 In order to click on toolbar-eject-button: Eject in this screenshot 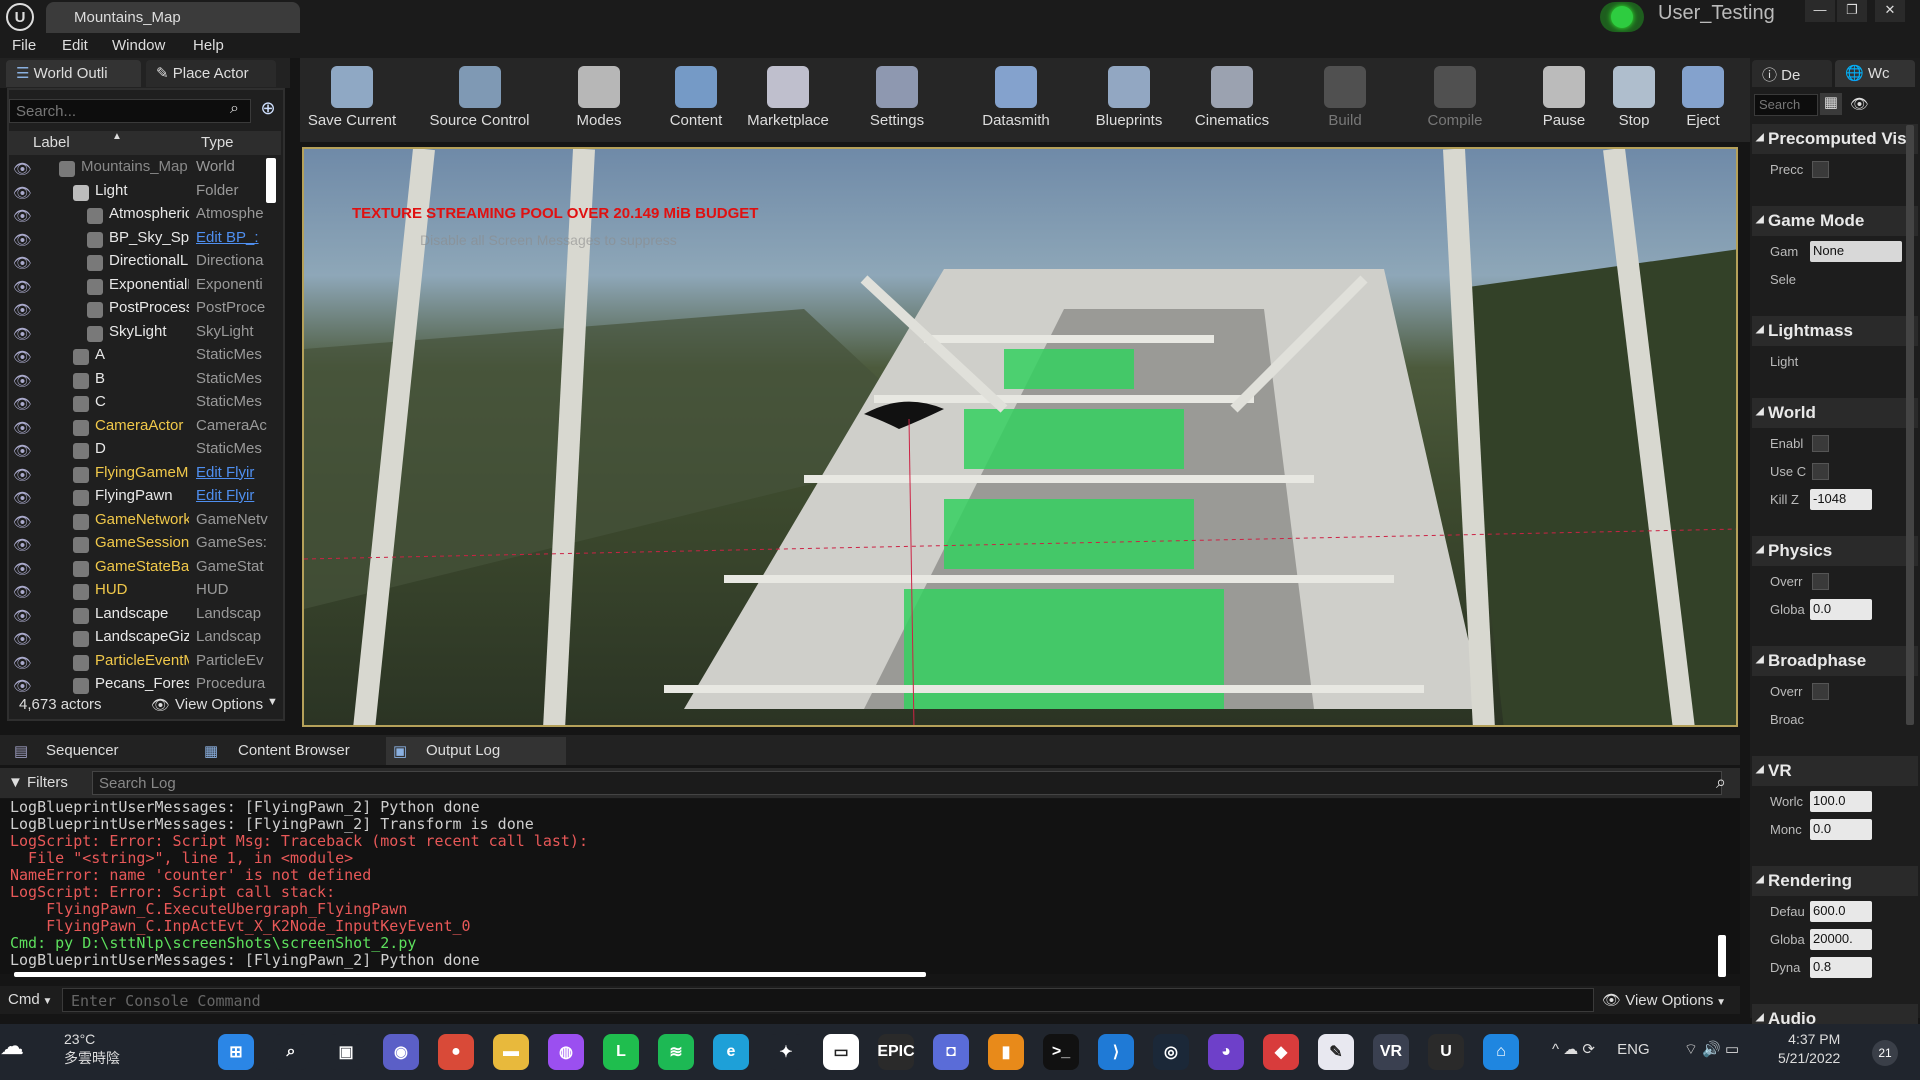, I will do `click(1703, 100)`.